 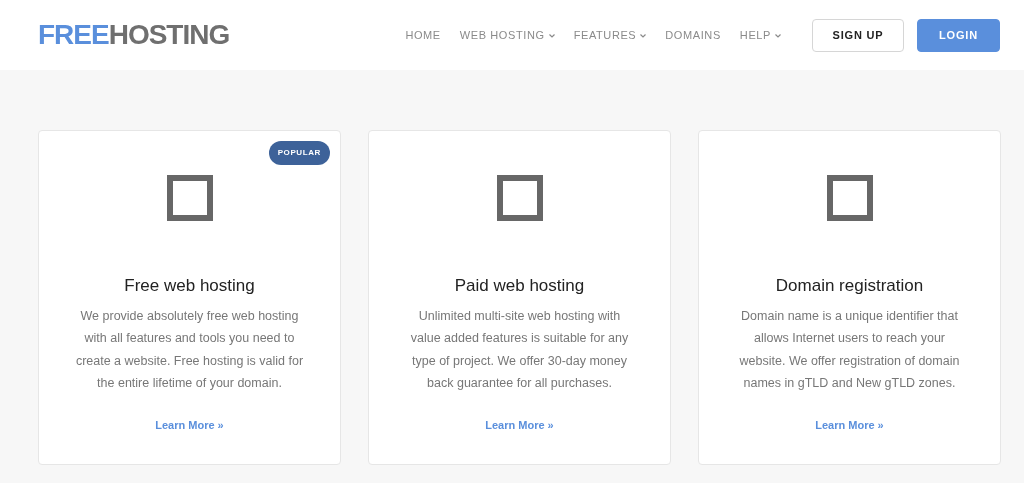 I want to click on logo: FREEHOSTING, so click(x=134, y=35).